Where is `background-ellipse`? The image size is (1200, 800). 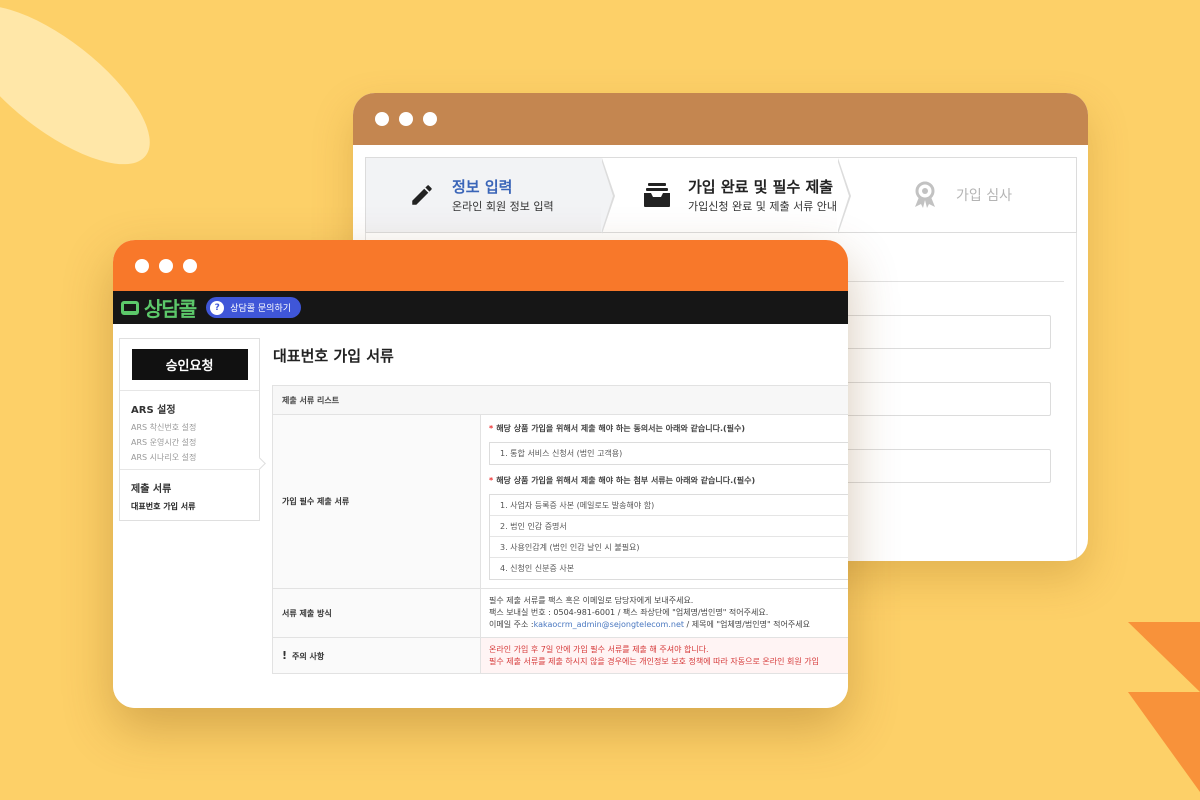 background-ellipse is located at coordinates (87, 96).